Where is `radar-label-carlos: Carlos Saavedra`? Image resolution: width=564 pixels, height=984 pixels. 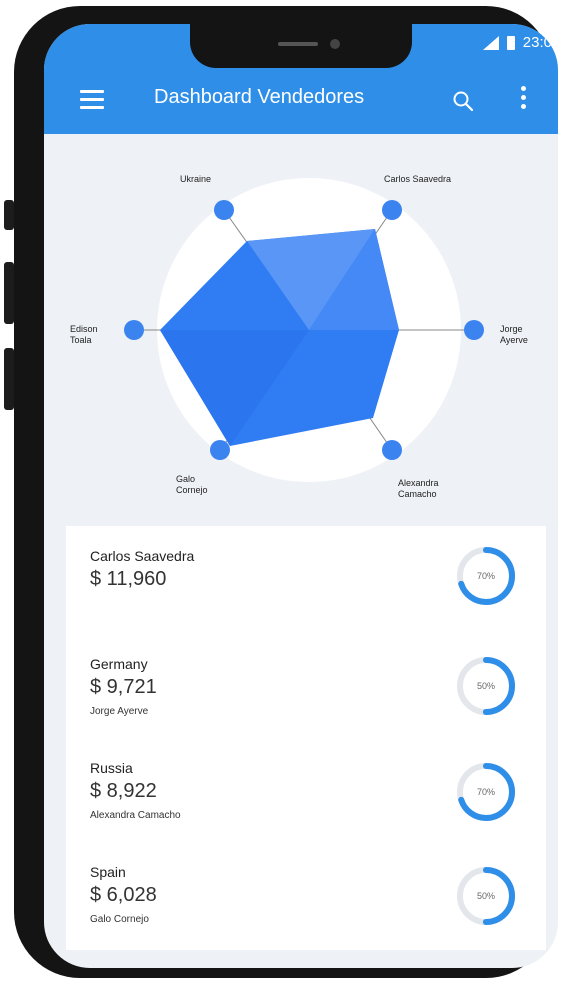 radar-label-carlos: Carlos Saavedra is located at coordinates (418, 179).